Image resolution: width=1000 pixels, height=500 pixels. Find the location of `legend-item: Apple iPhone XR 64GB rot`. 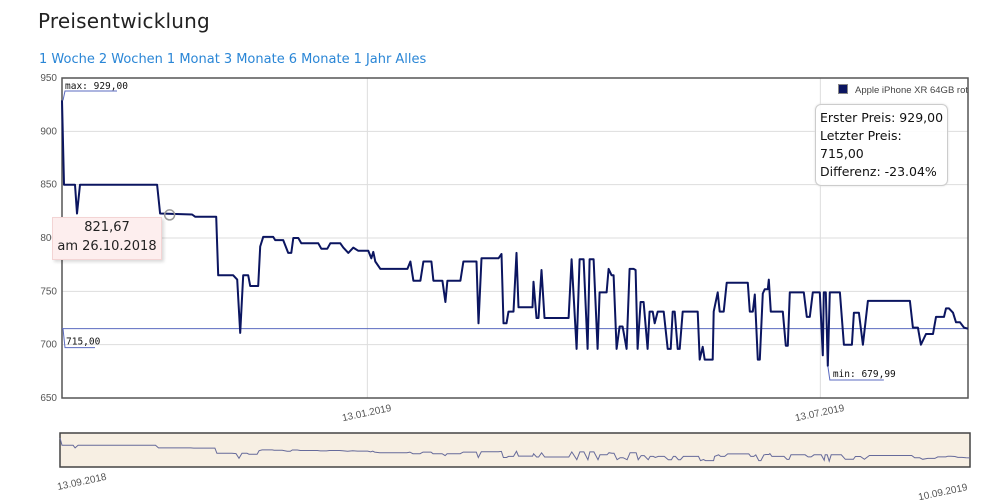

legend-item: Apple iPhone XR 64GB rot is located at coordinates (903, 90).